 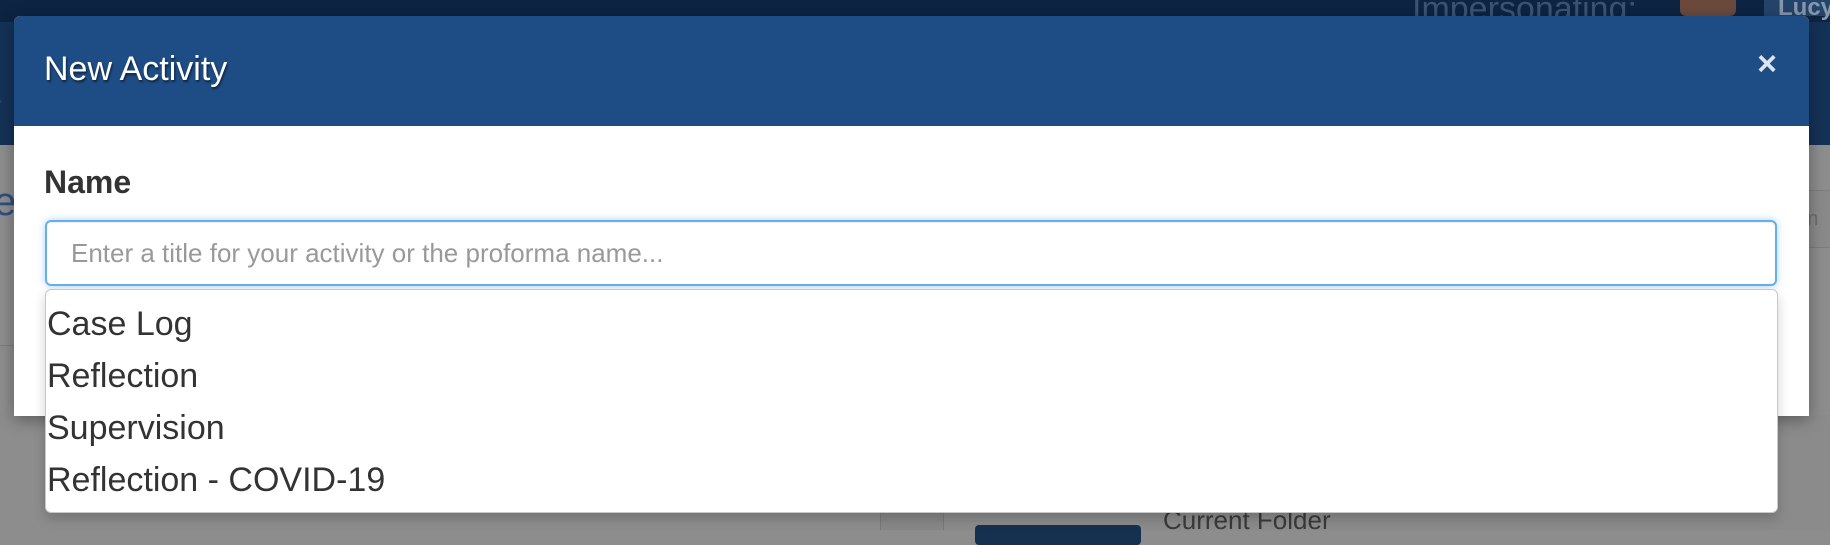 I want to click on suggestion-reflection: Reflection, so click(x=122, y=376).